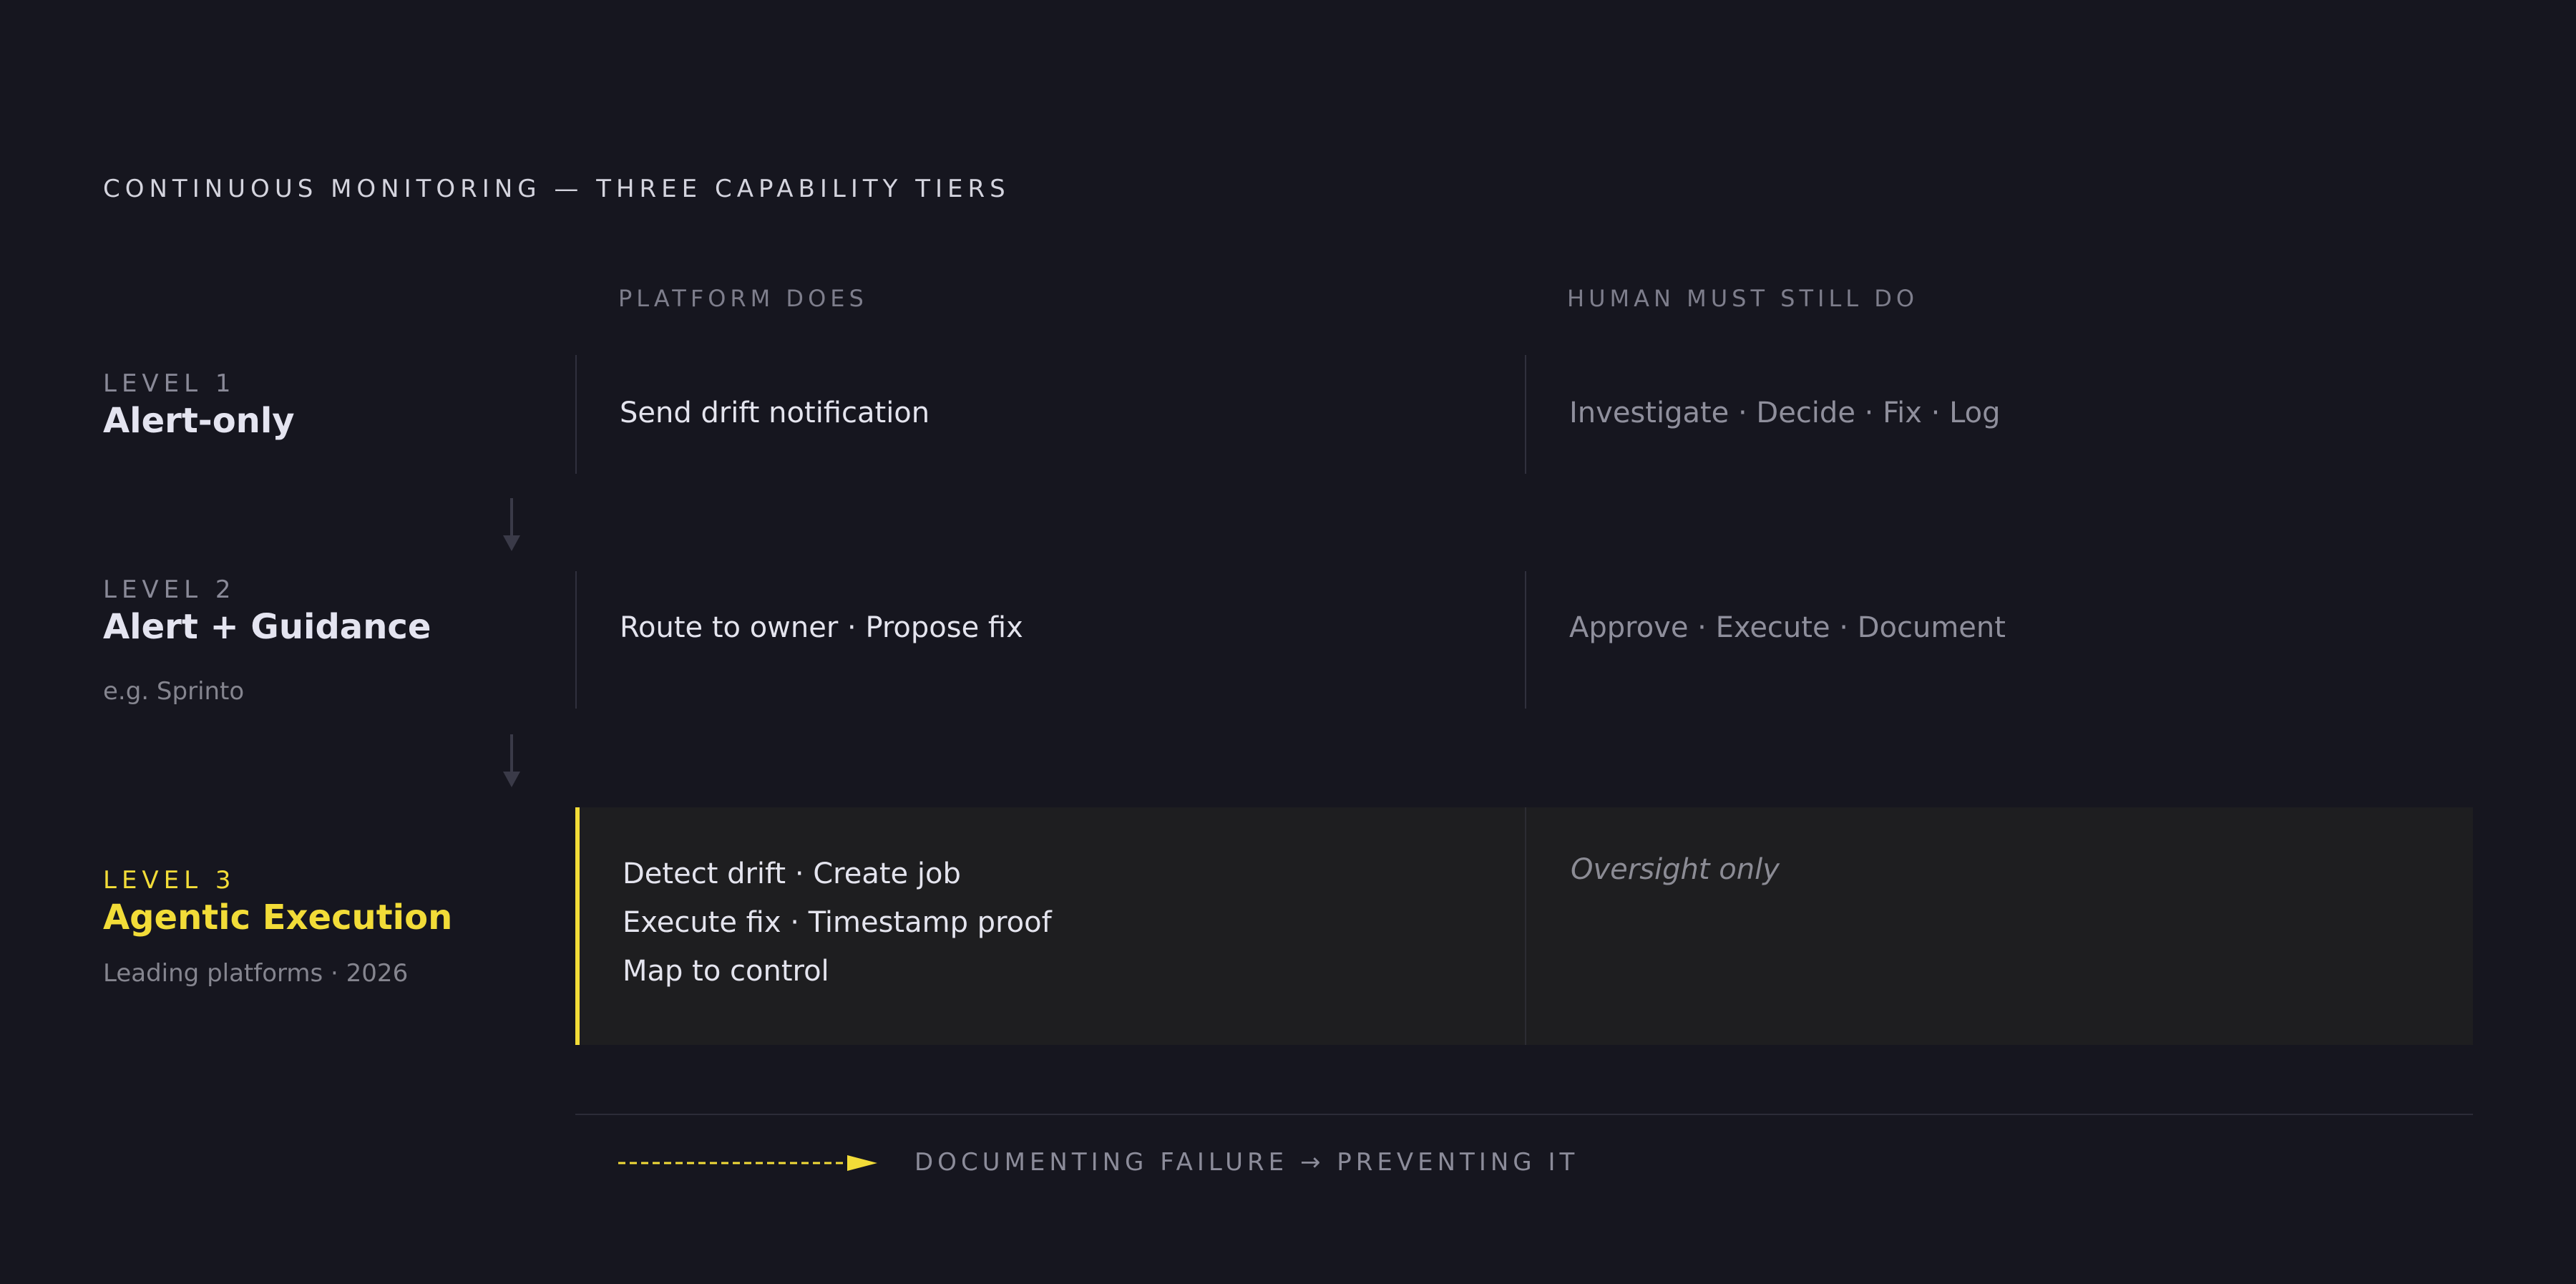  I want to click on level-example: e.g. Sprinto, so click(174, 691).